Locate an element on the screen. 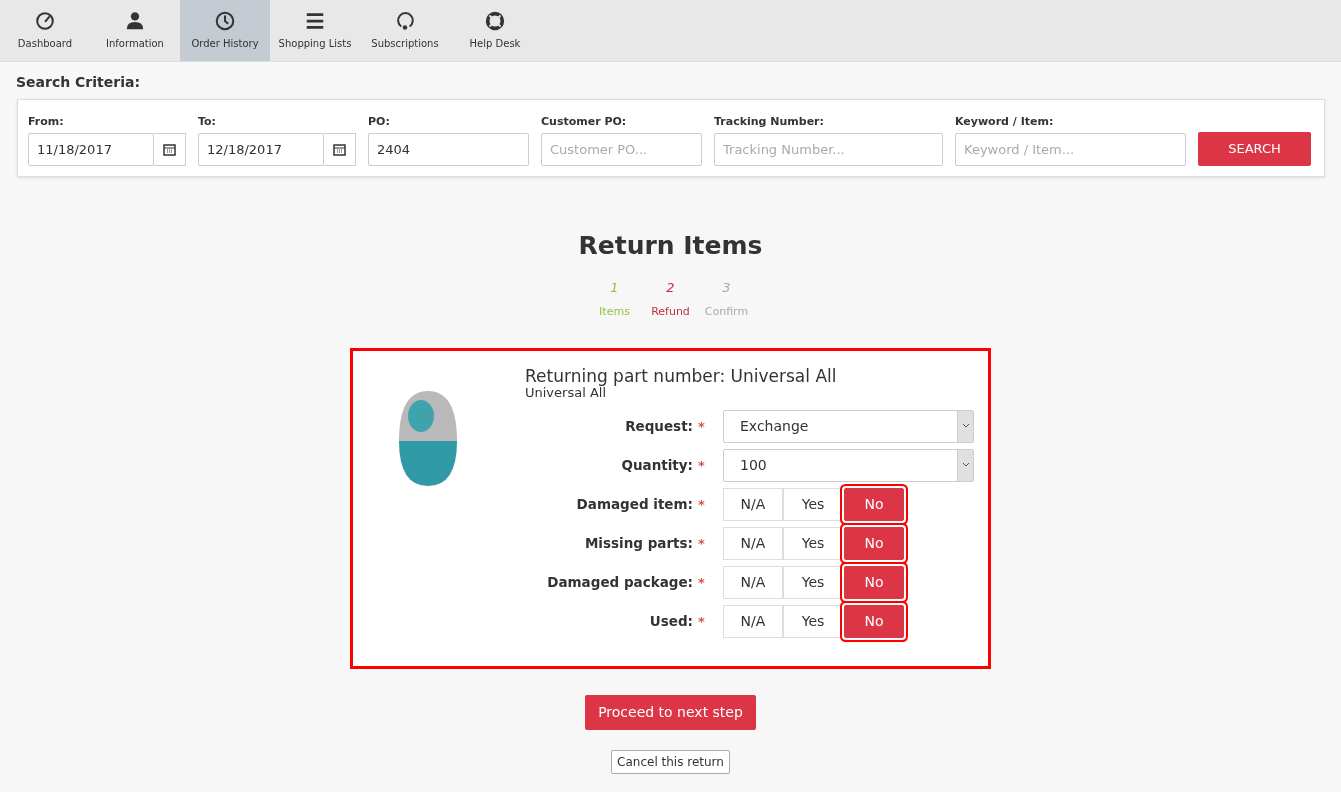  dropdown: Exchange is located at coordinates (848, 426).